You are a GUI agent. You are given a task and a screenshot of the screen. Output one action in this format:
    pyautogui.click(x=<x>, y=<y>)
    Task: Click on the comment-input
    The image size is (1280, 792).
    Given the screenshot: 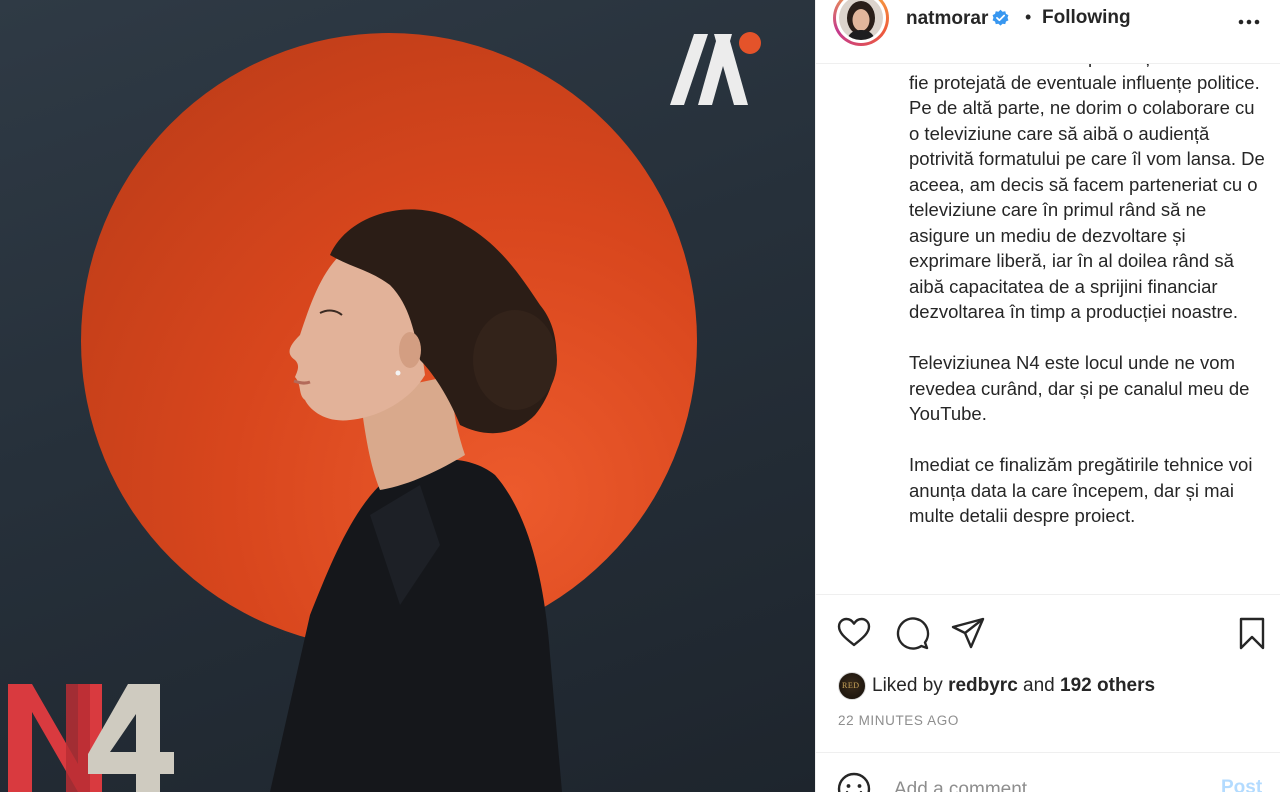 What is the action you would take?
    pyautogui.click(x=1044, y=783)
    